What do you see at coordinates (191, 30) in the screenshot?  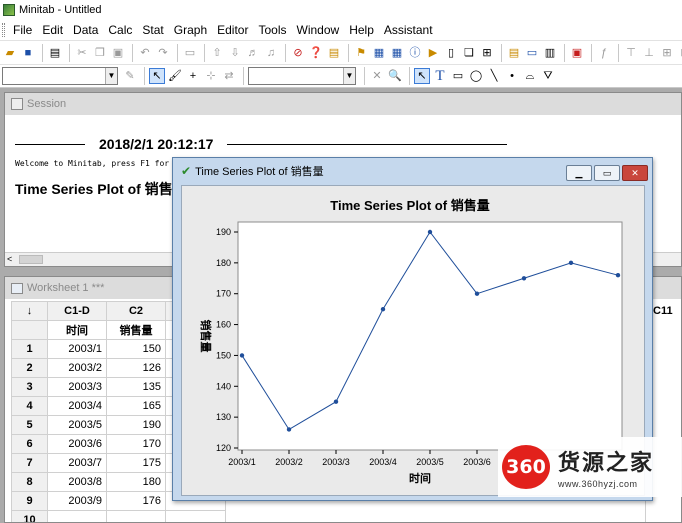 I see `menu-graph: Graph` at bounding box center [191, 30].